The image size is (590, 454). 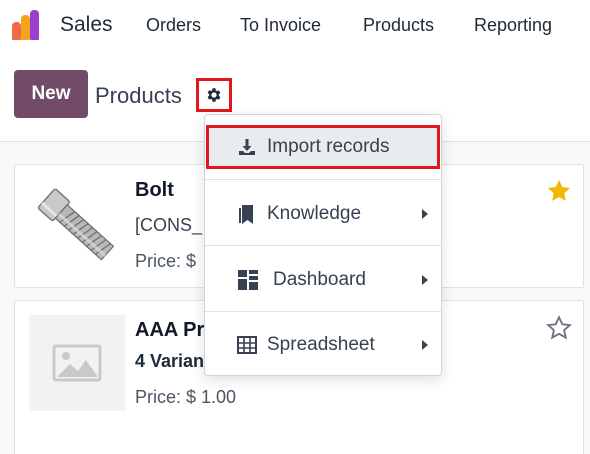 What do you see at coordinates (154, 190) in the screenshot?
I see `product-title: Bolt` at bounding box center [154, 190].